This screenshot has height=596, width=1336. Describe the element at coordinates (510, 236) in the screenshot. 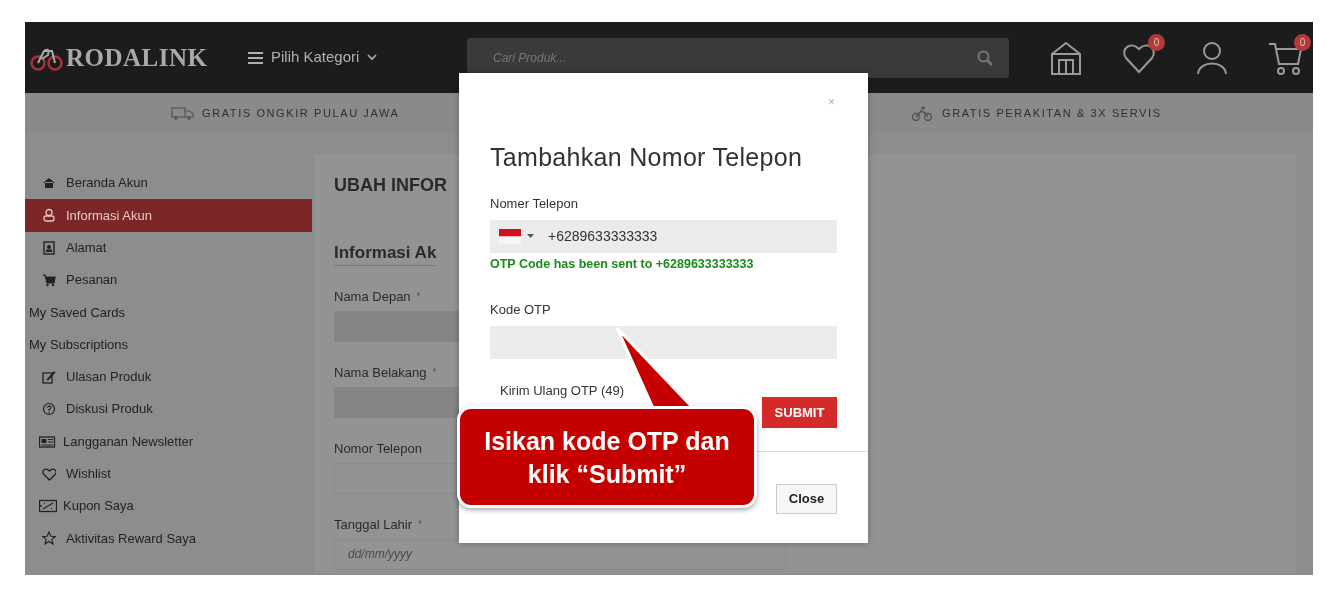

I see `flag-icon` at that location.